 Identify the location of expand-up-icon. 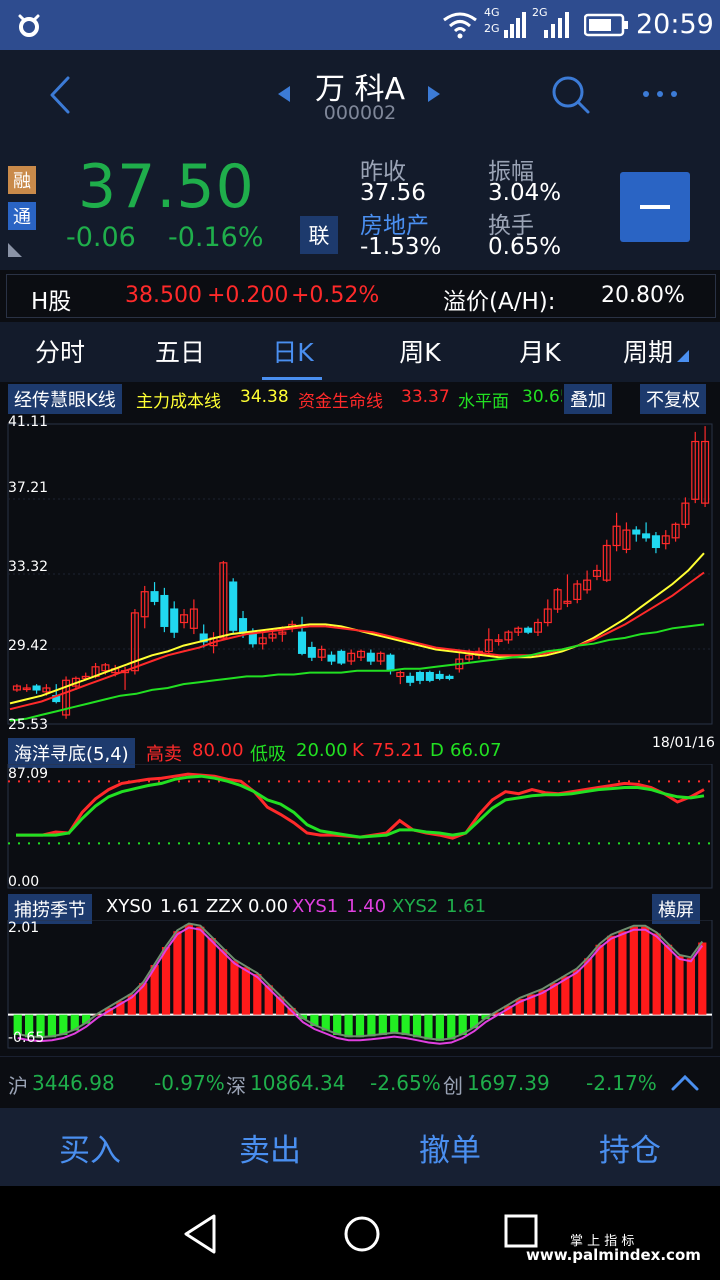
(685, 1082).